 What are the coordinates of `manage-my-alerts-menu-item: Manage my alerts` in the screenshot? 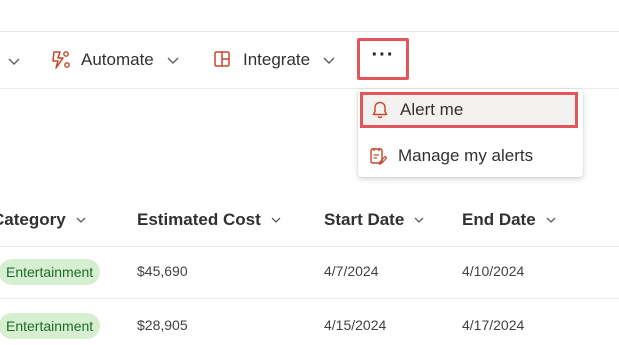 It's located at (470, 156).